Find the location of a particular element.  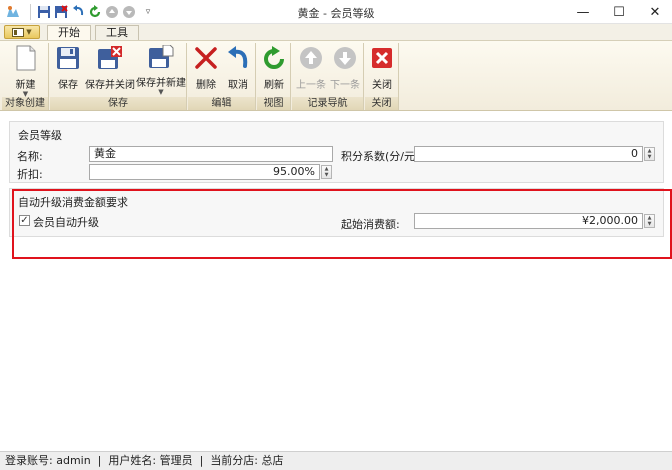

user-name-value: 管理员 is located at coordinates (176, 460).